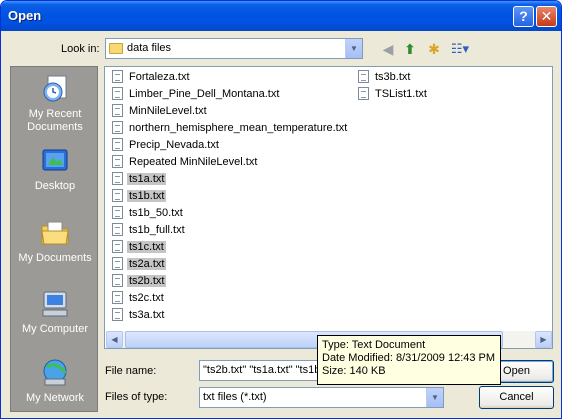 This screenshot has height=419, width=562. Describe the element at coordinates (354, 371) in the screenshot. I see `tooltip-size: Size: 140 KB` at that location.